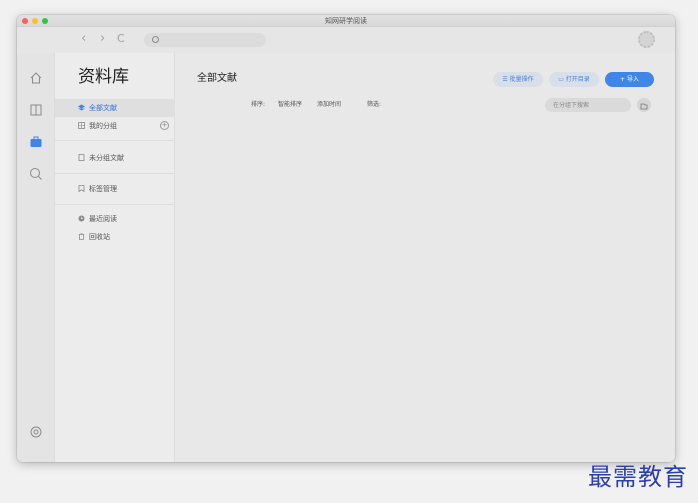  What do you see at coordinates (81, 188) in the screenshot?
I see `bookmark-icon` at bounding box center [81, 188].